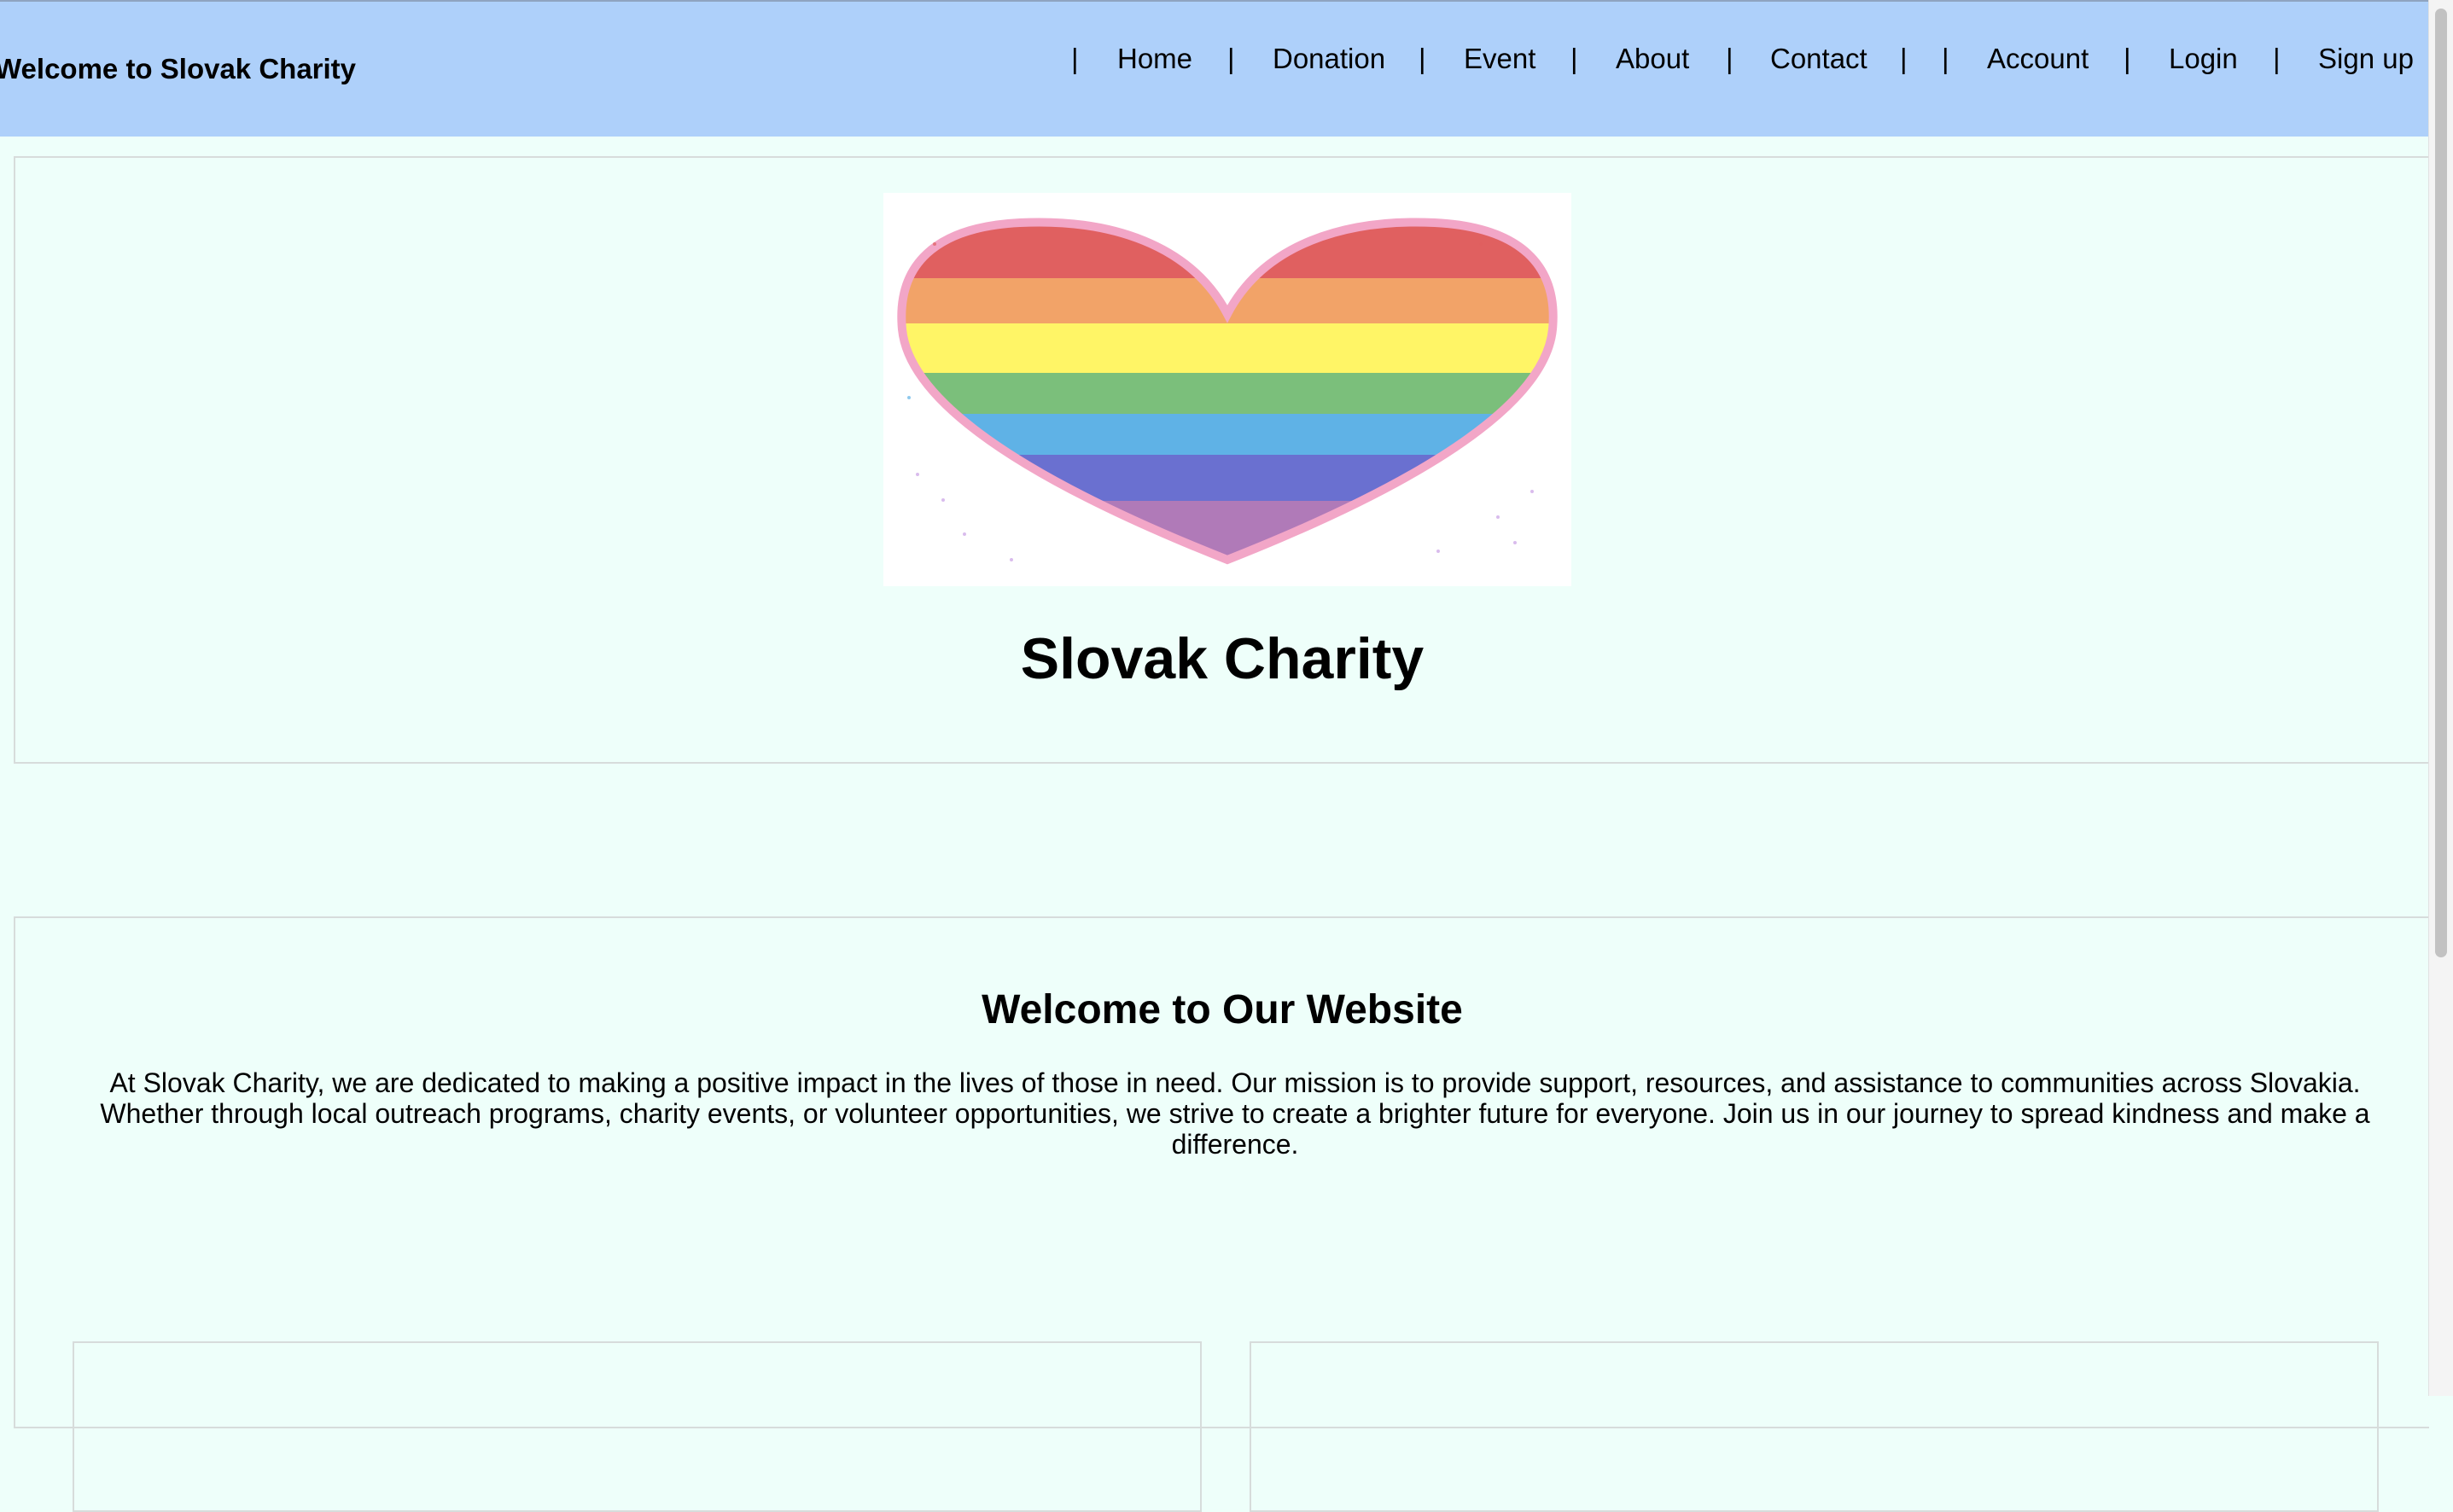 The image size is (2453, 1512). I want to click on nav-link-event: Event, so click(1499, 58).